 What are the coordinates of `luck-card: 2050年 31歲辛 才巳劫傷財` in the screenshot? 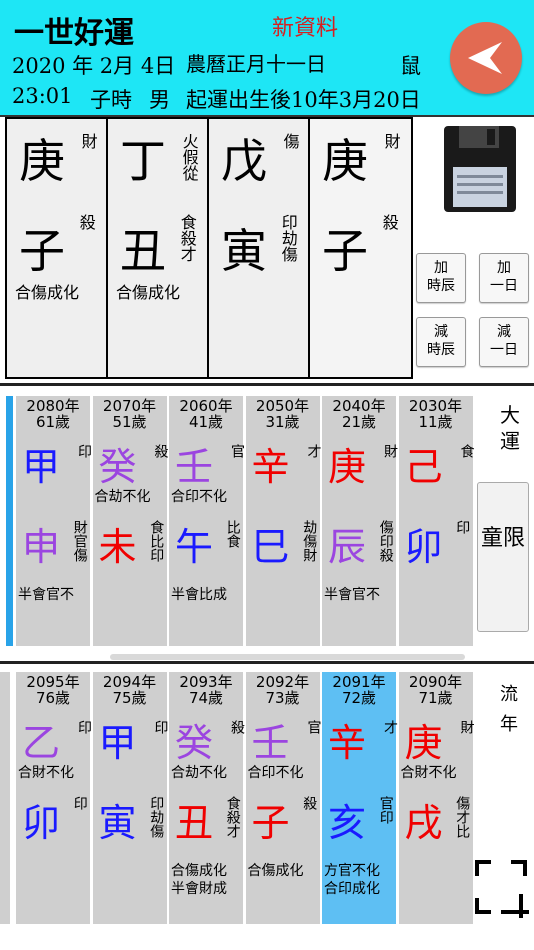 It's located at (283, 521).